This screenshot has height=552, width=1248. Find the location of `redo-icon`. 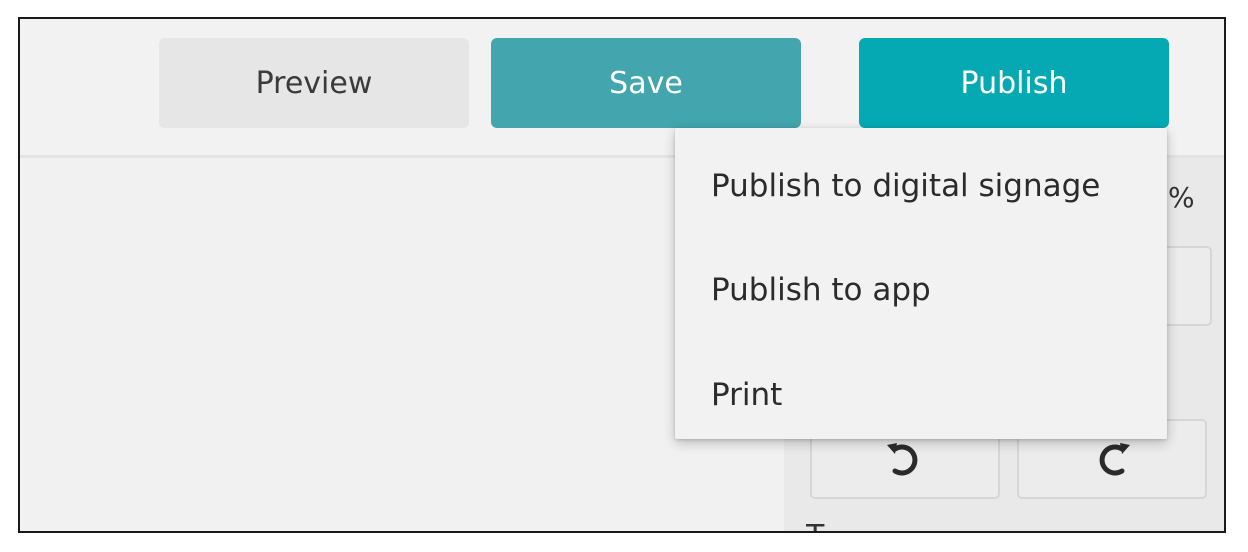

redo-icon is located at coordinates (1112, 459).